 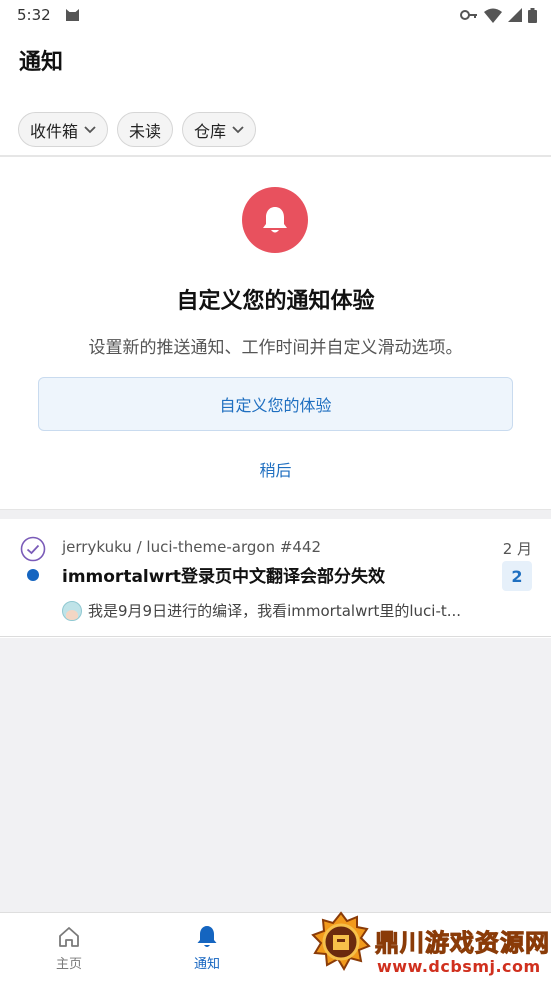 I want to click on nav-home: 主页, so click(x=69, y=947).